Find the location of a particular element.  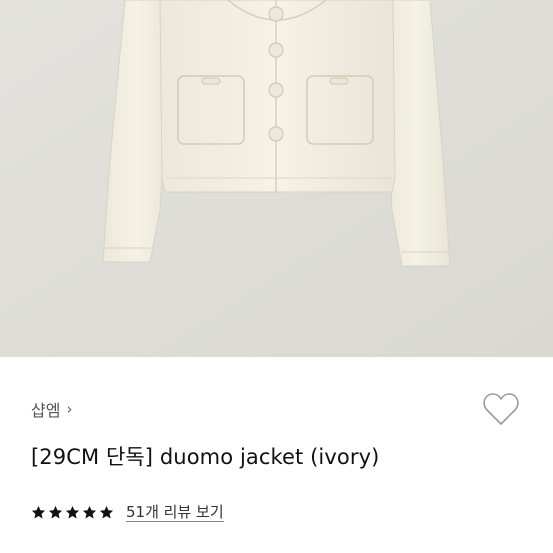

heart-outline-icon is located at coordinates (501, 409).